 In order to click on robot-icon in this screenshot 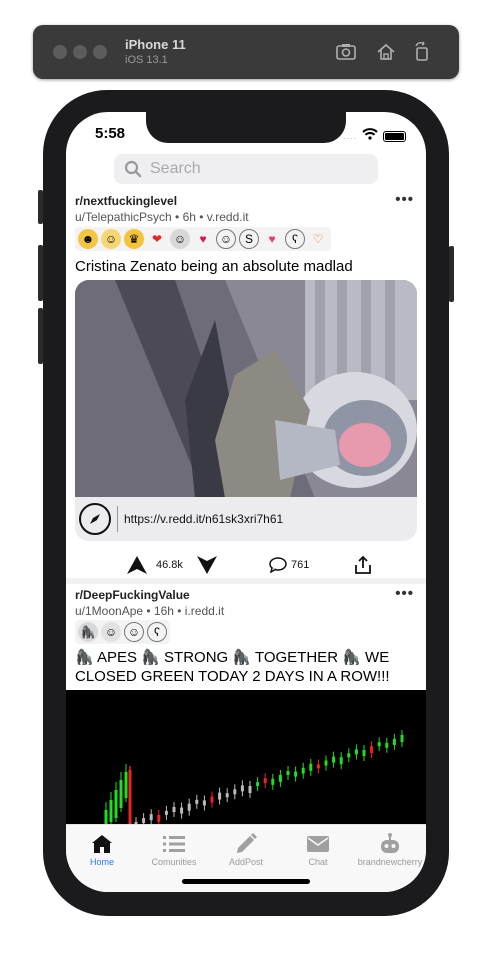, I will do `click(390, 844)`.